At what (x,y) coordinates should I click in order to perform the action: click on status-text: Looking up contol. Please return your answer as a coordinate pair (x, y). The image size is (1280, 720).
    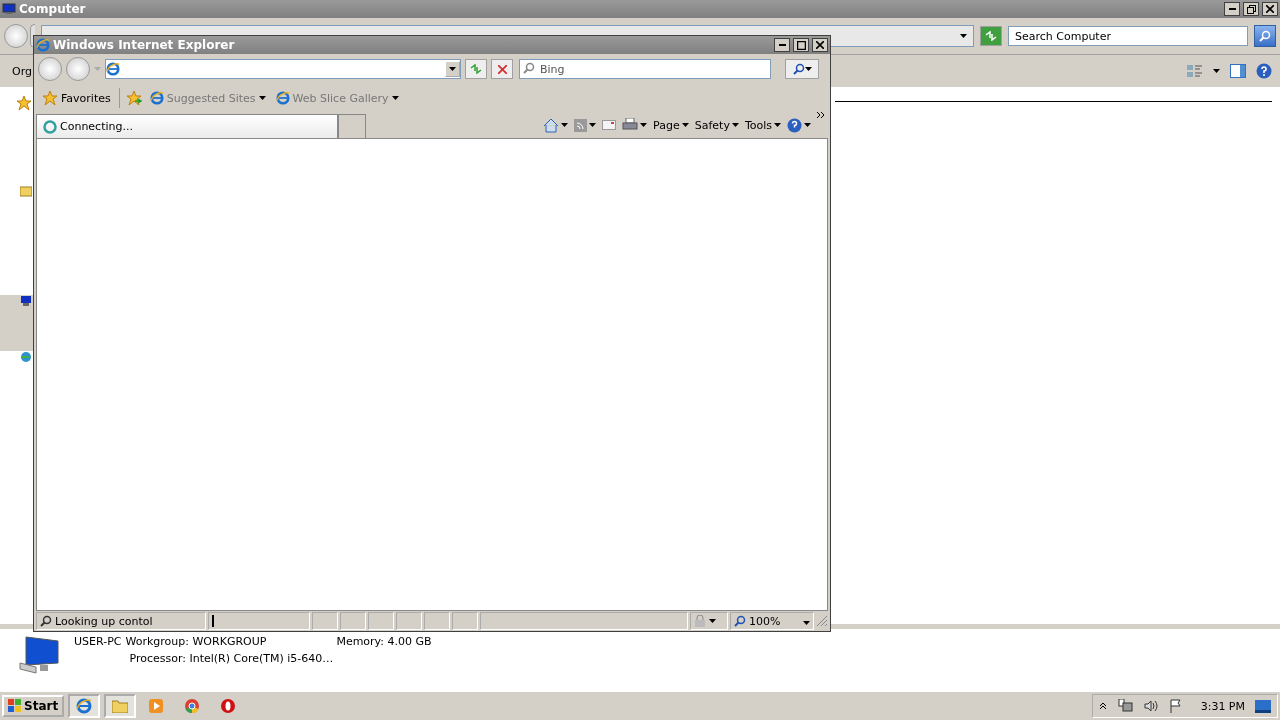
    Looking at the image, I should click on (104, 621).